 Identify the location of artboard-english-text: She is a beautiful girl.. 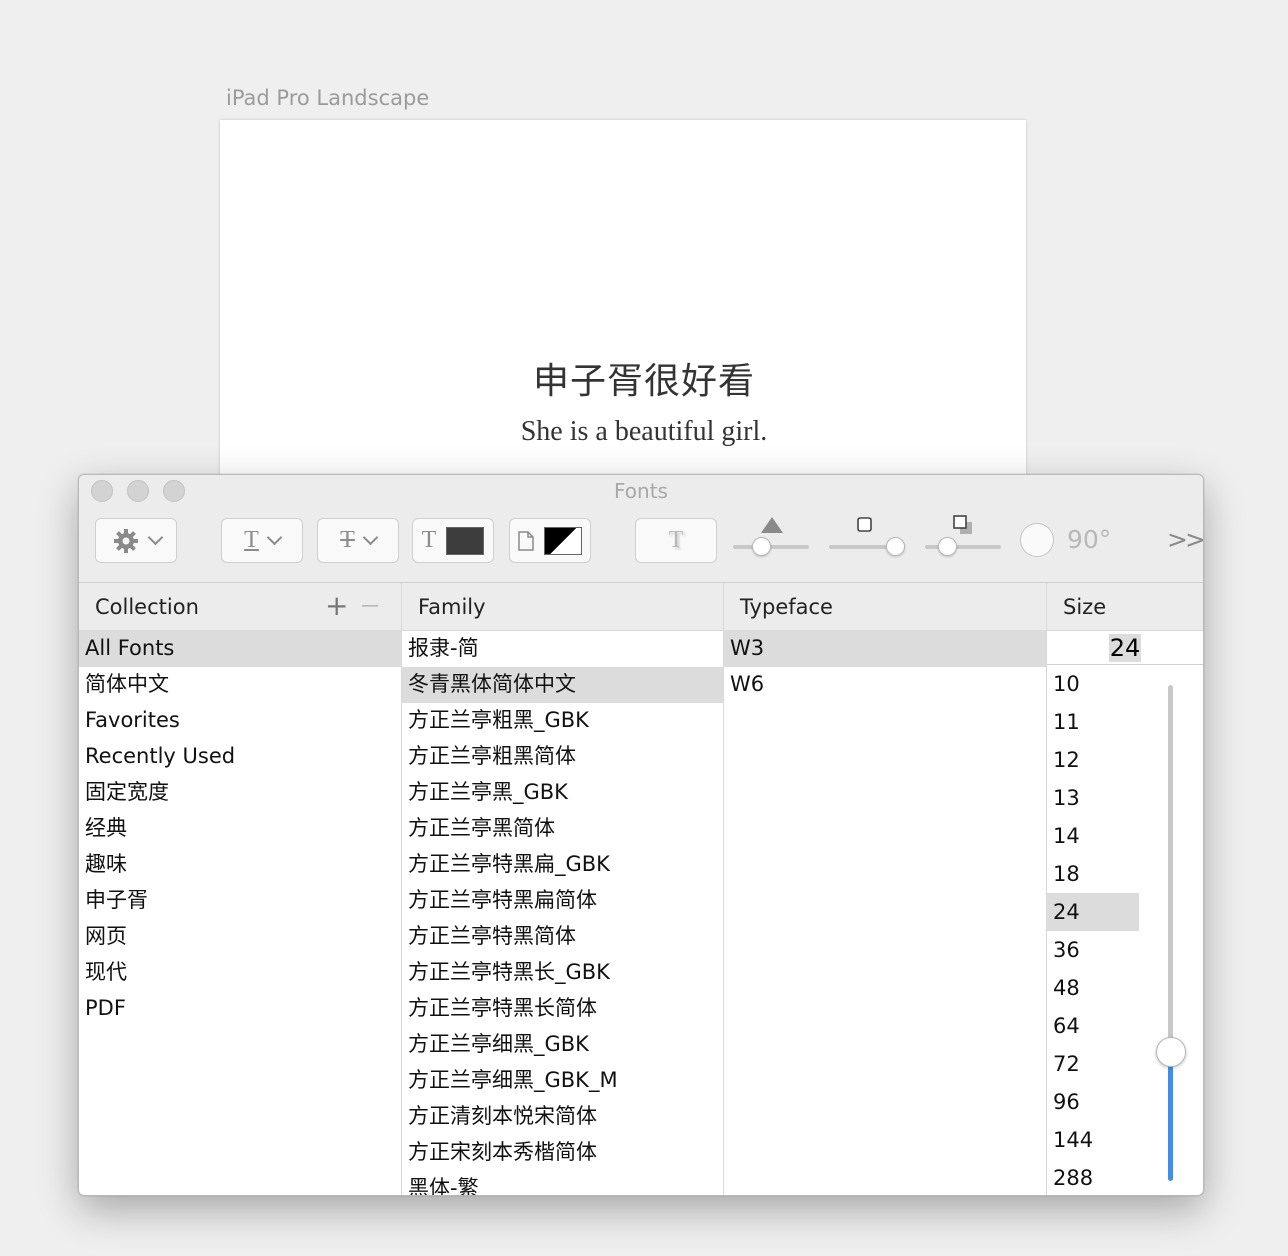
(644, 432).